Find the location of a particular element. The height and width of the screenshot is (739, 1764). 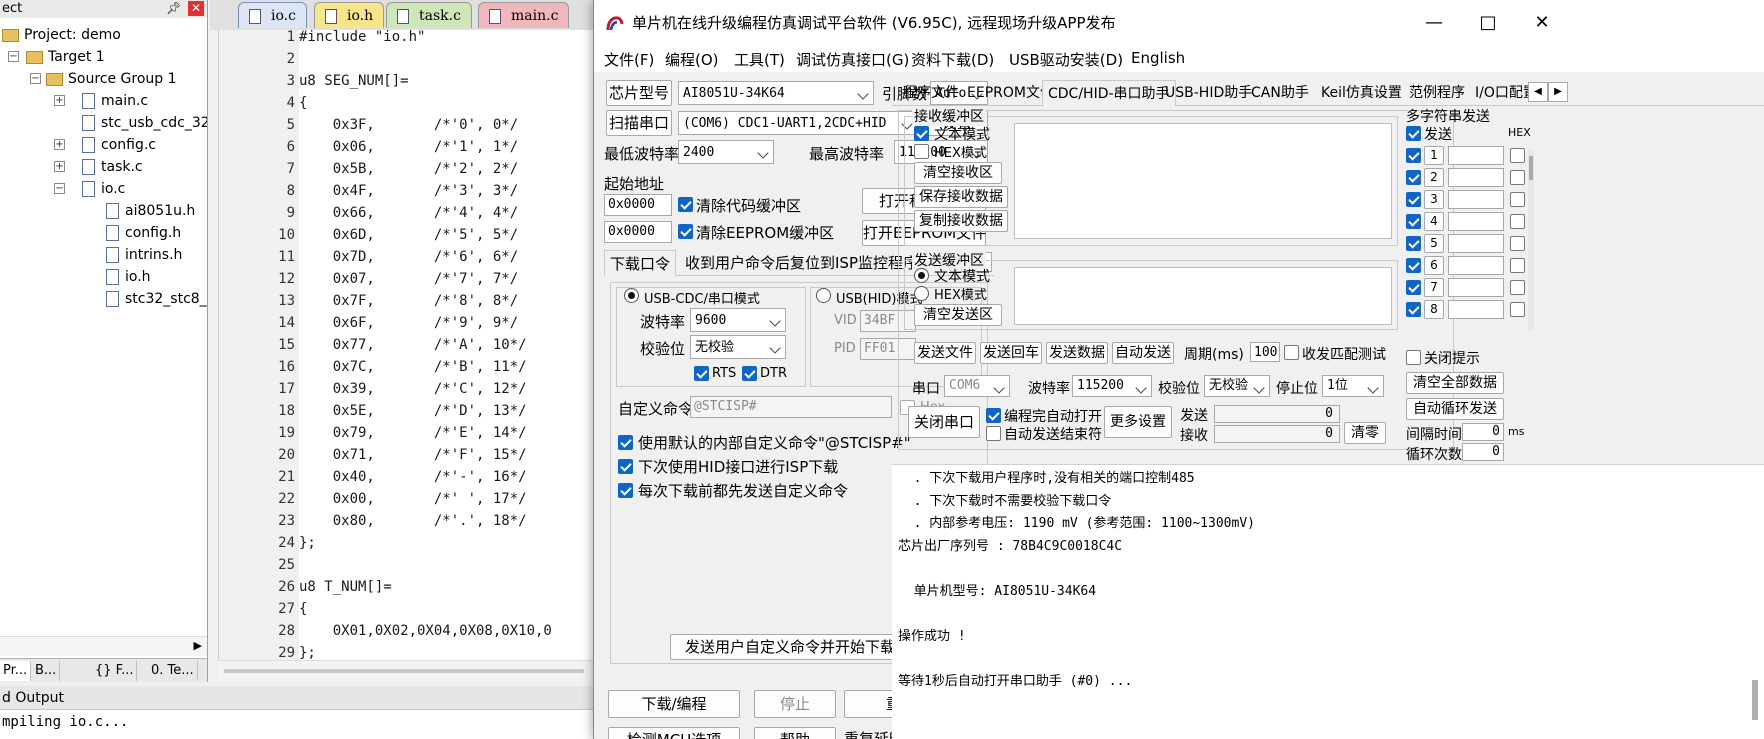

menu-download: 资料下载(D) is located at coordinates (952, 59).